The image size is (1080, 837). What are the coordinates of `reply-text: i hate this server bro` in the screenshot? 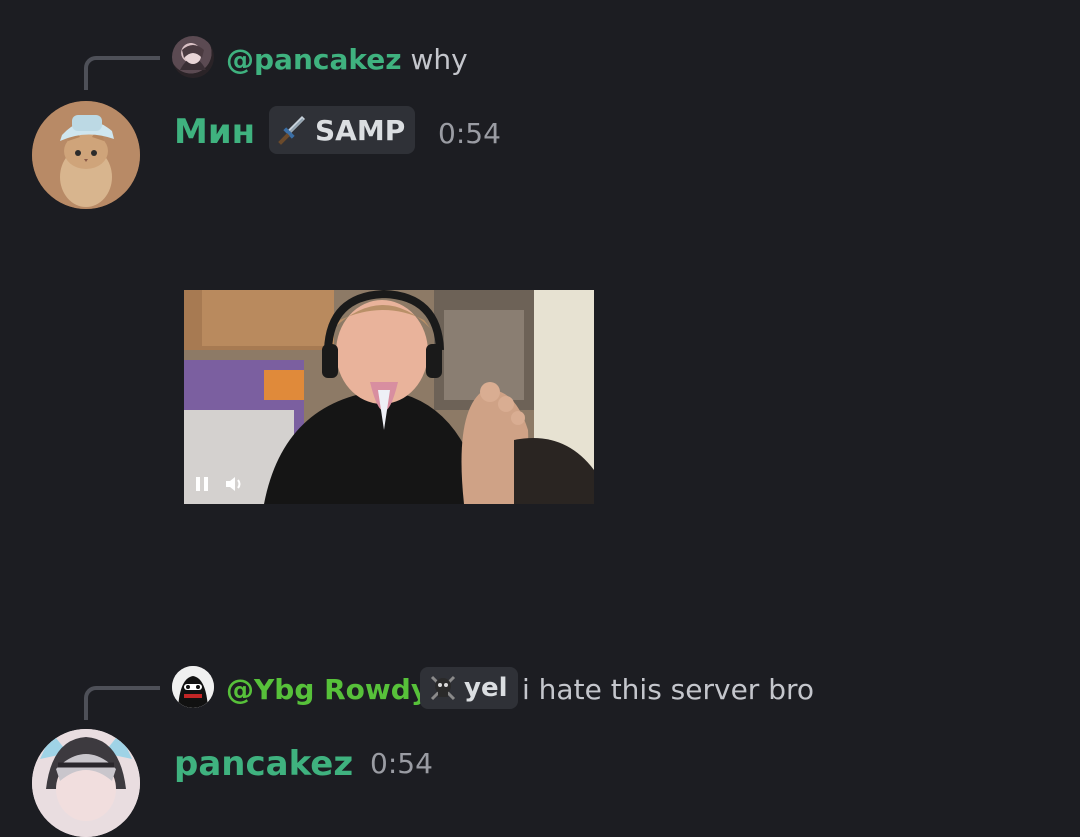 It's located at (668, 689).